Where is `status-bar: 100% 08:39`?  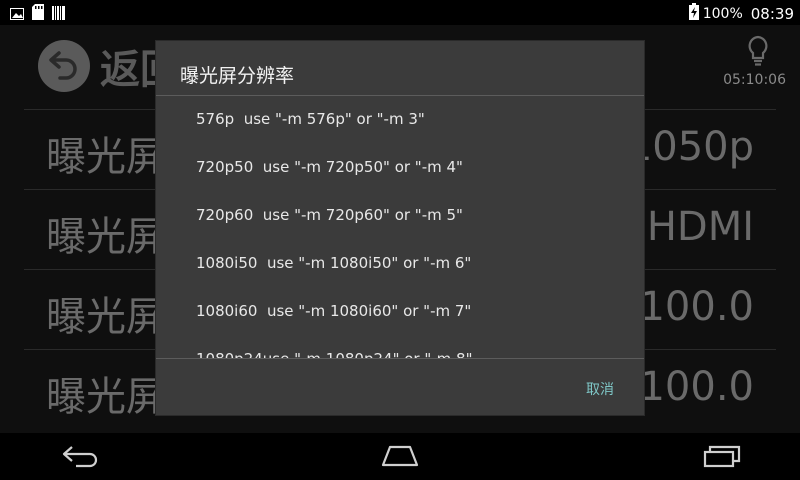 status-bar: 100% 08:39 is located at coordinates (400, 12).